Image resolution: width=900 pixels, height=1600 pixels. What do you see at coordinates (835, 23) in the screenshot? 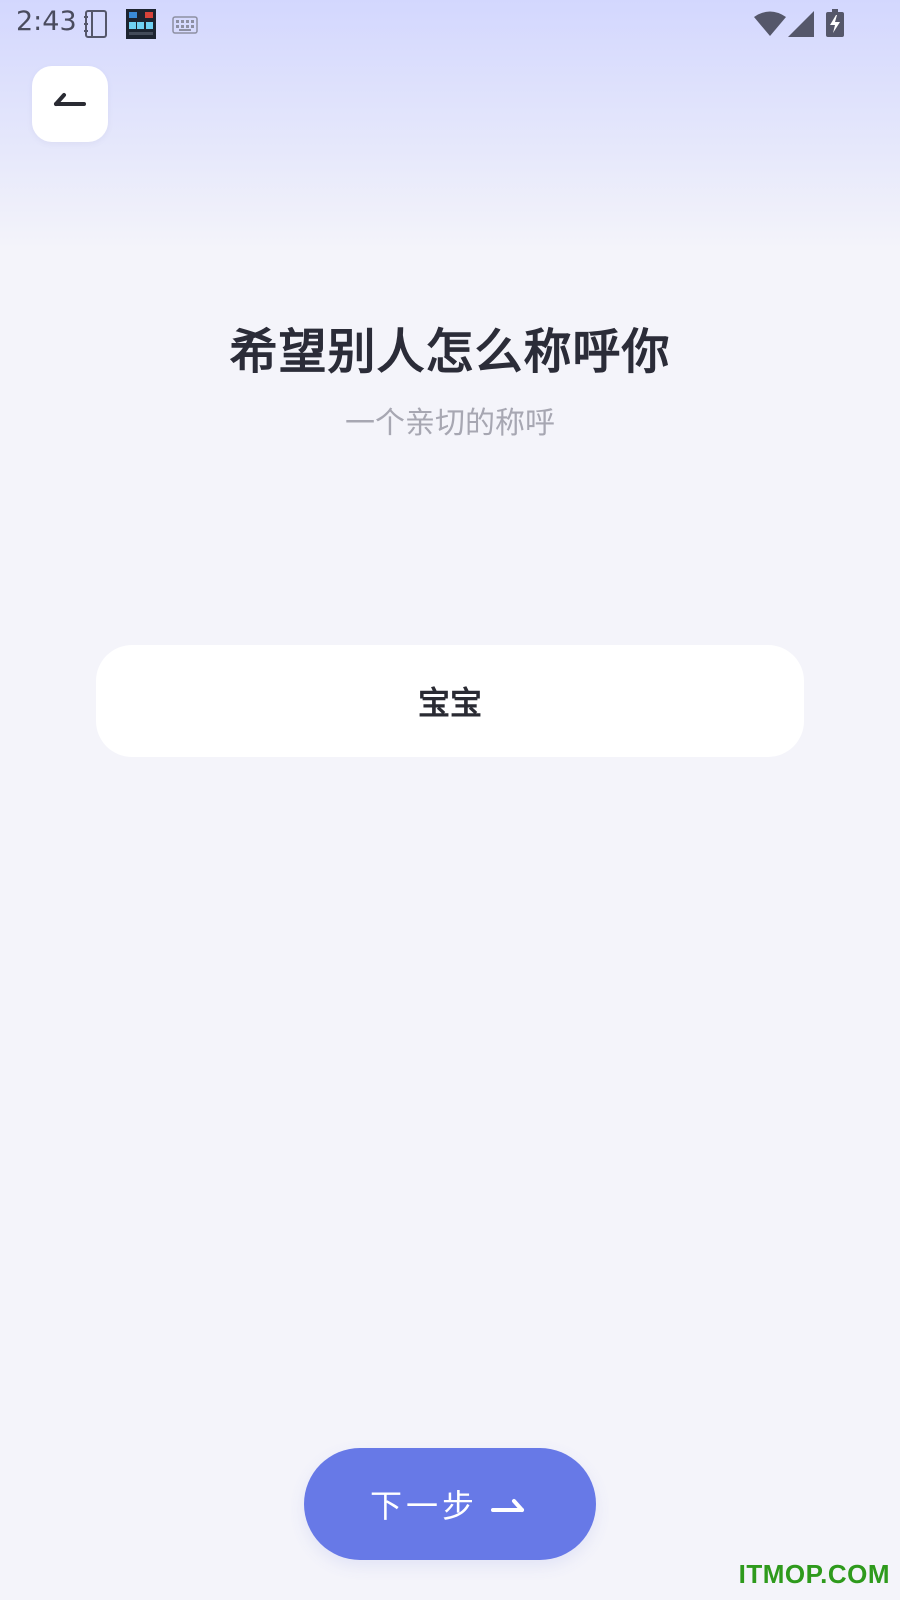
I see `battery-charging-icon` at bounding box center [835, 23].